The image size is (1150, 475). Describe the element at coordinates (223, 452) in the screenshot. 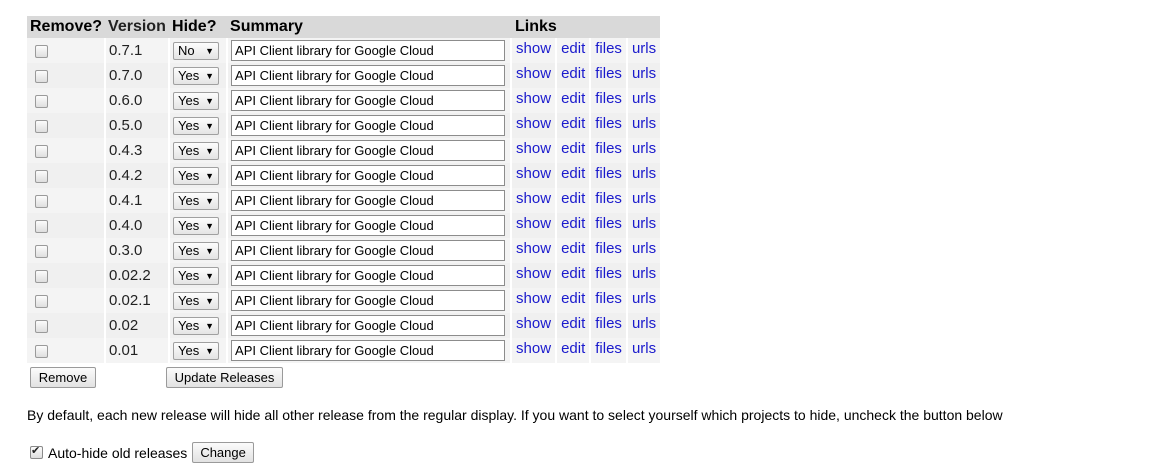

I see `change-button: Change` at that location.